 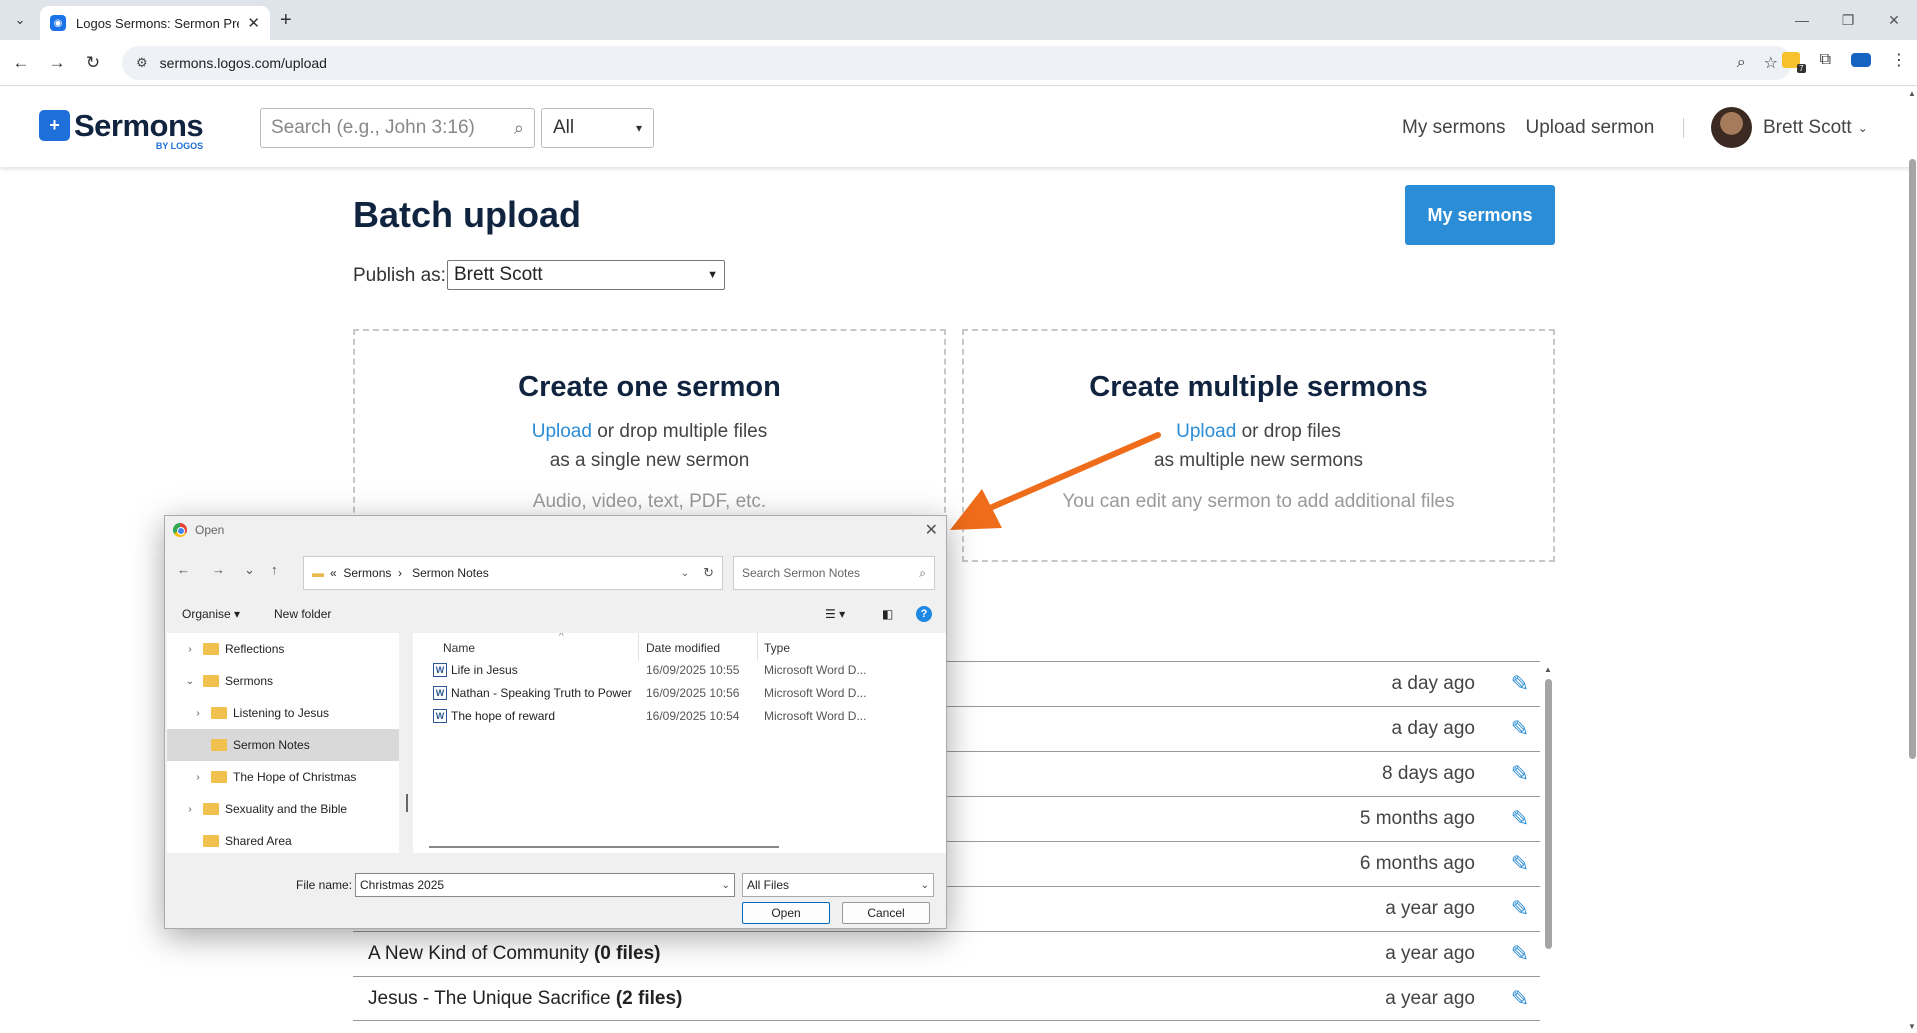 What do you see at coordinates (283, 777) in the screenshot?
I see `tree-item-the-hope-of-christmas: › The Hope of Christmas` at bounding box center [283, 777].